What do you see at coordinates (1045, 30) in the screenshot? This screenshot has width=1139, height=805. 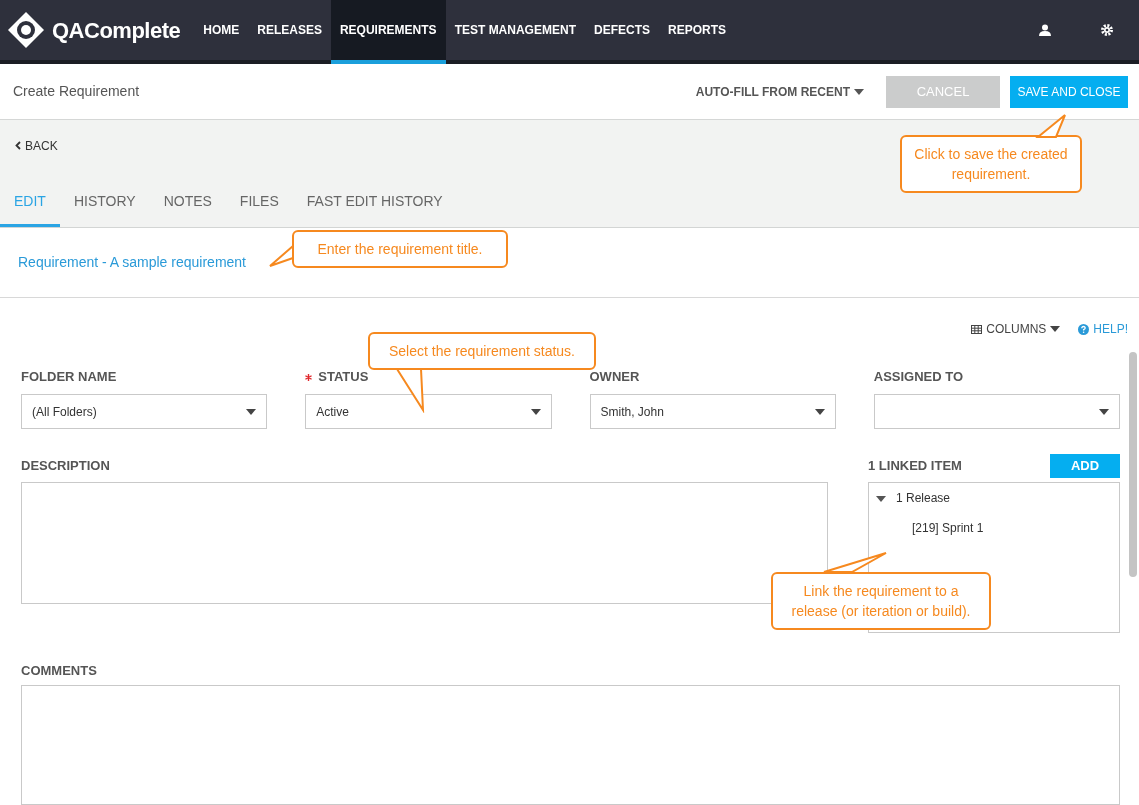 I see `user-icon` at bounding box center [1045, 30].